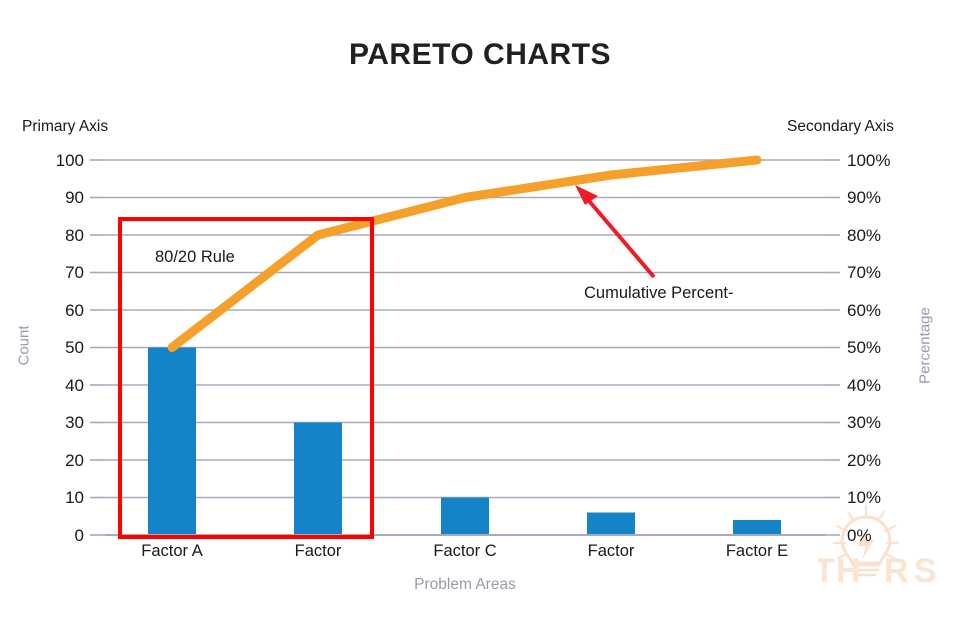  What do you see at coordinates (611, 523) in the screenshot?
I see `bar-factor-d` at bounding box center [611, 523].